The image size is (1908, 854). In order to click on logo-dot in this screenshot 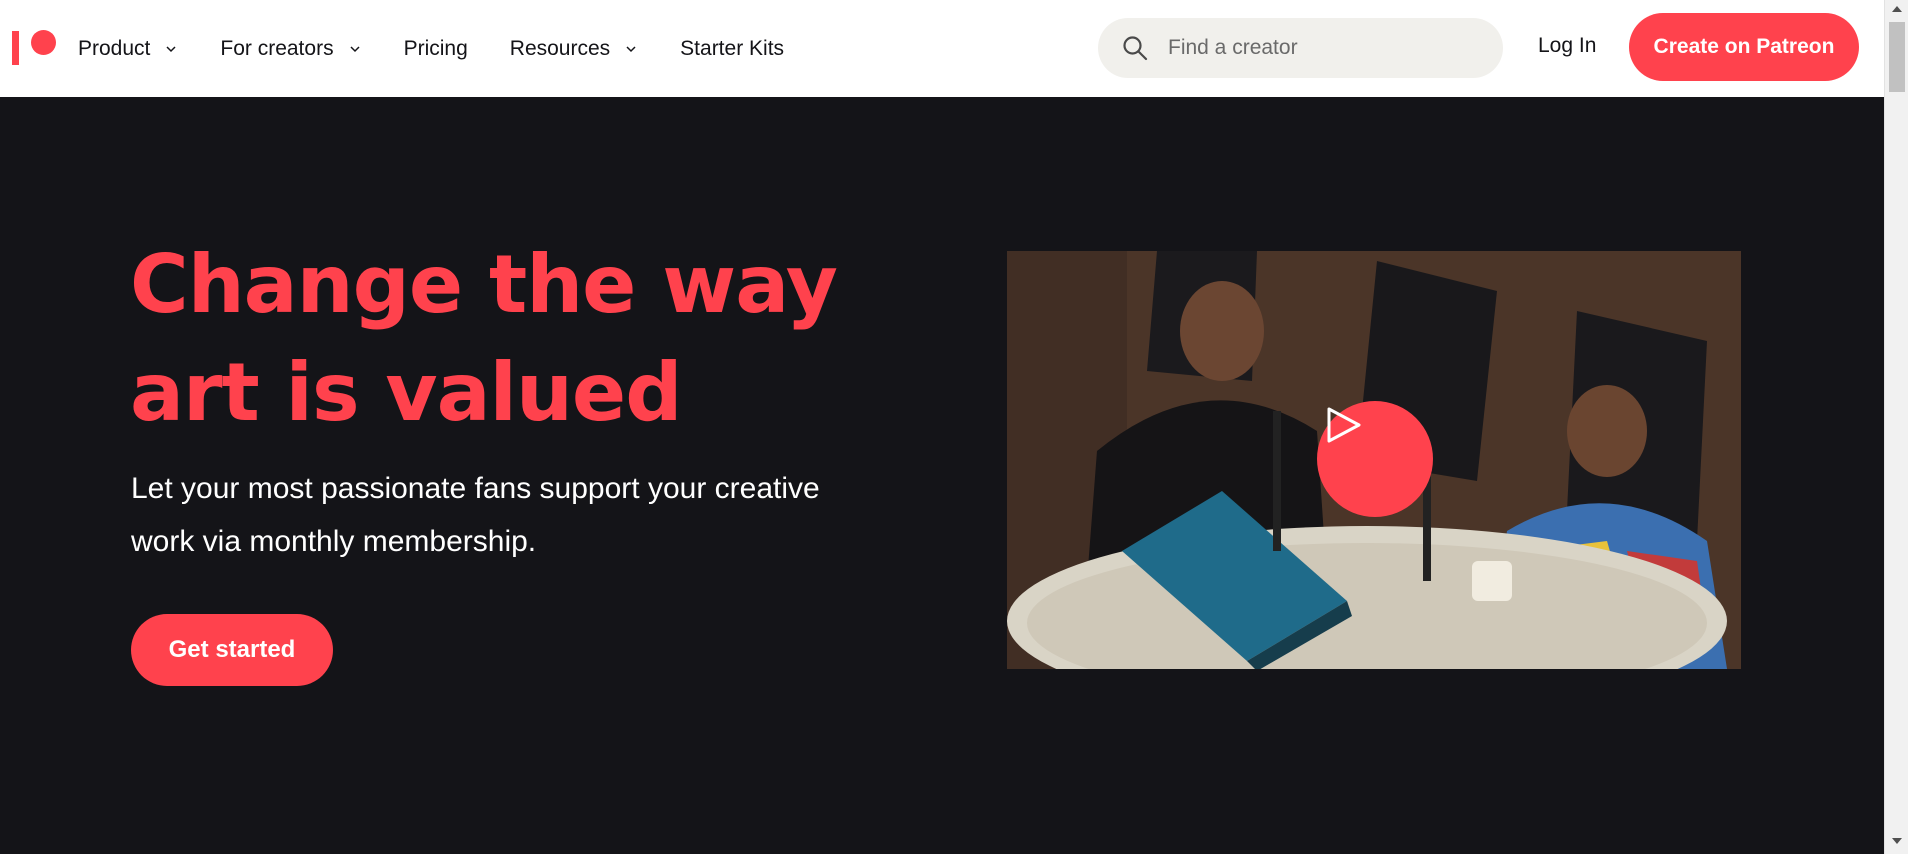, I will do `click(43, 42)`.